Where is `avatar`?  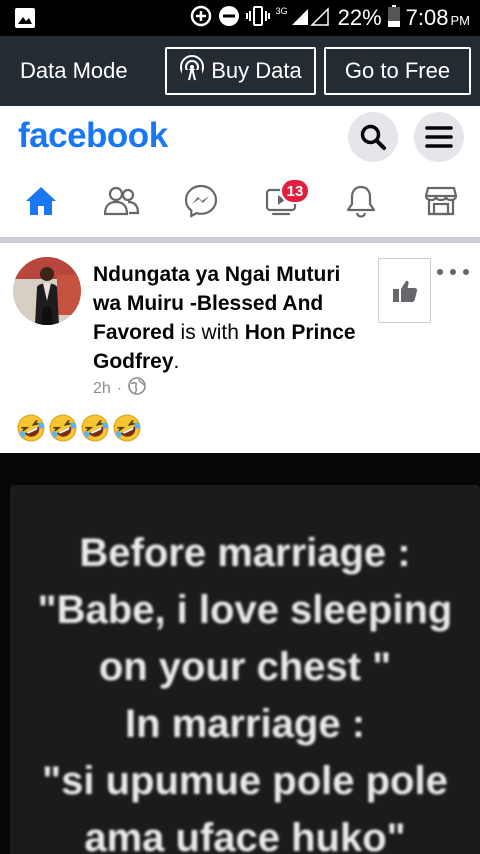 avatar is located at coordinates (47, 291).